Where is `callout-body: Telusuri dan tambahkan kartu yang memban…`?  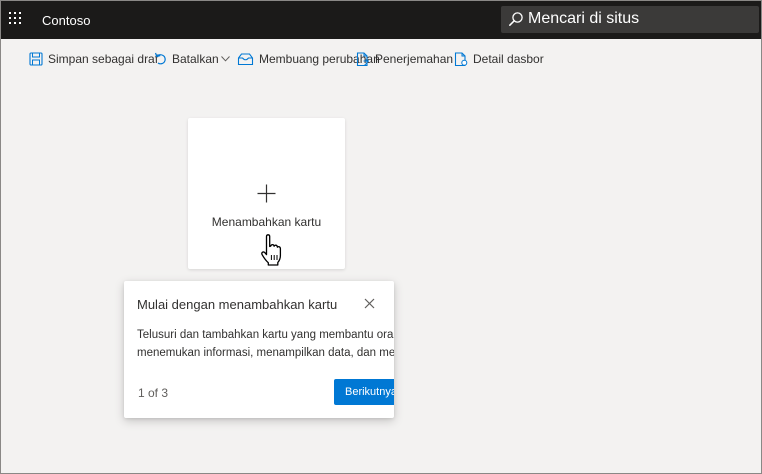 callout-body: Telusuri dan tambahkan kartu yang memban… is located at coordinates (265, 344).